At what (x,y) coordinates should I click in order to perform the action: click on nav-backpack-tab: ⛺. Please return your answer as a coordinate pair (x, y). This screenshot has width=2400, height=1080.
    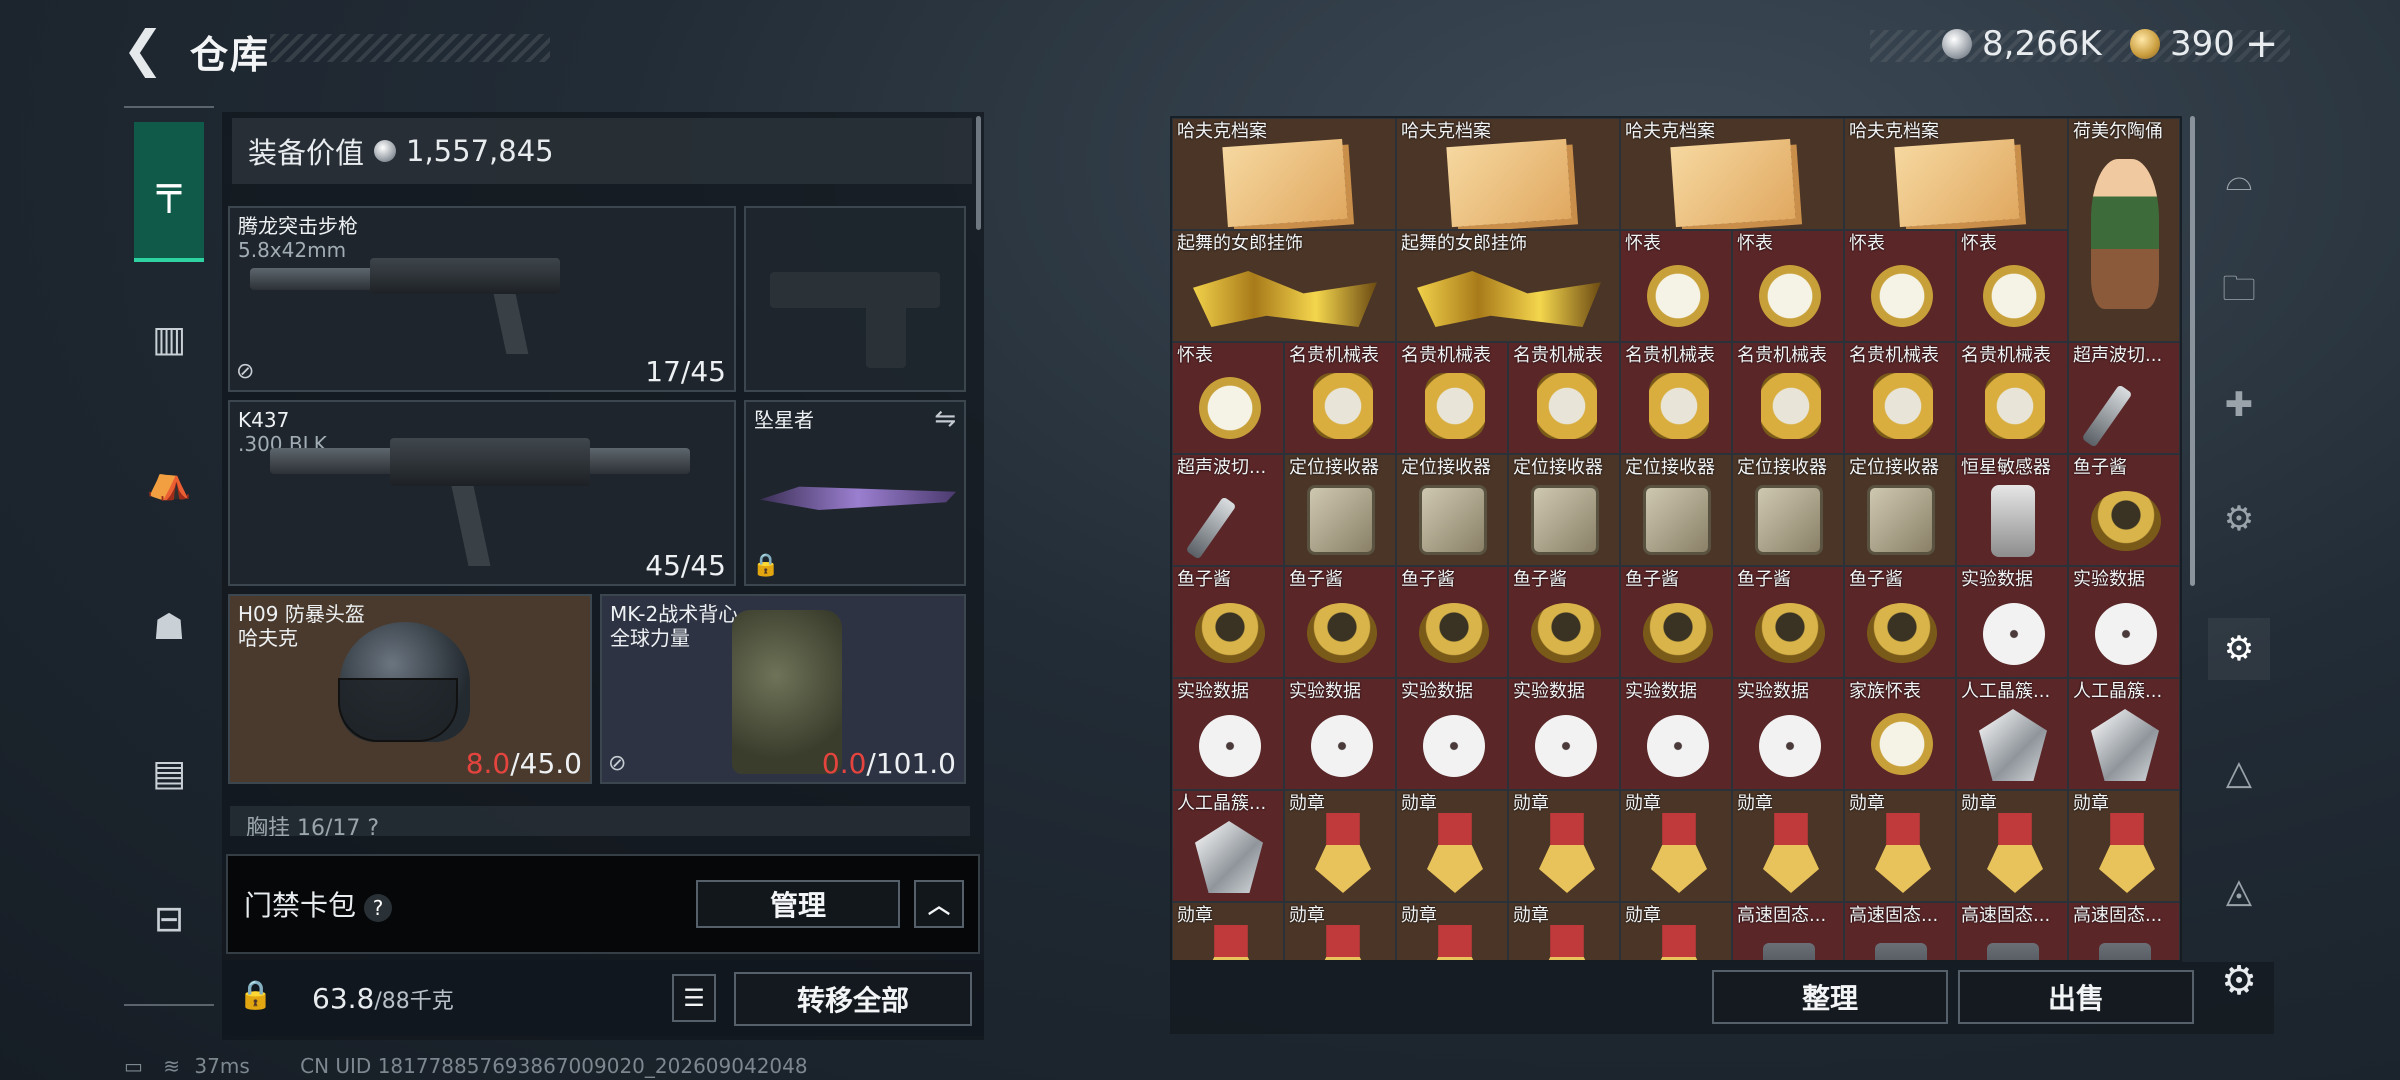
    Looking at the image, I should click on (169, 481).